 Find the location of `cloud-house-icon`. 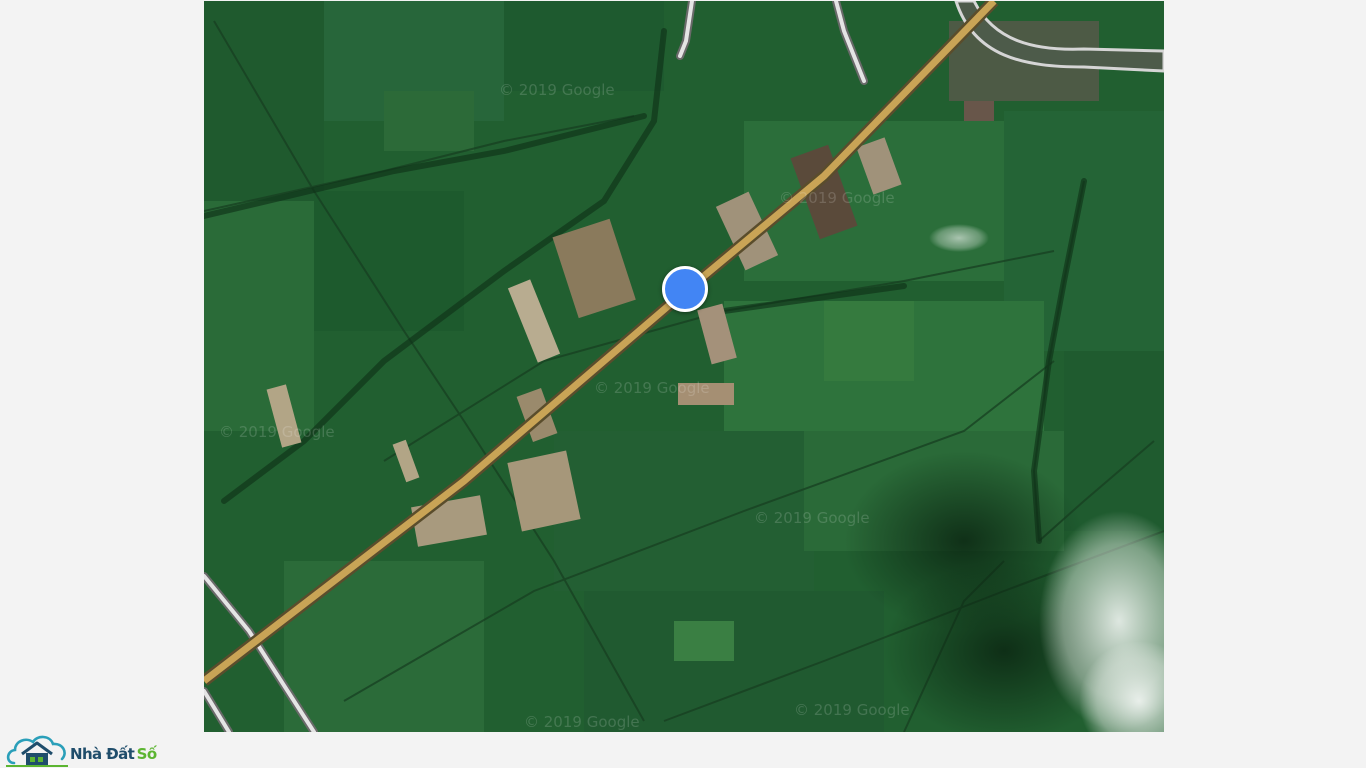

cloud-house-icon is located at coordinates (37, 751).